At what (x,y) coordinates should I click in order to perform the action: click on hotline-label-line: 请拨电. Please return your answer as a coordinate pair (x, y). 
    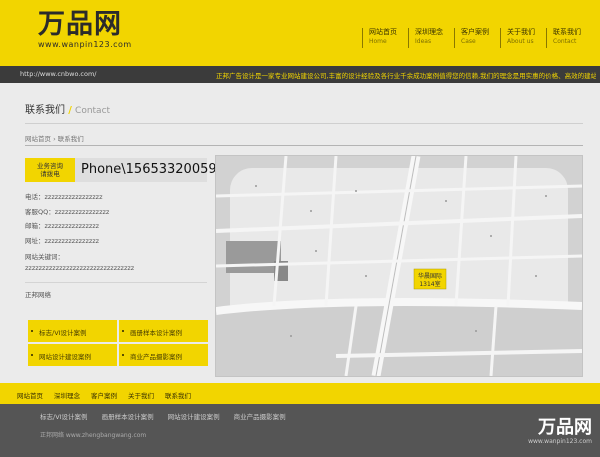
    Looking at the image, I should click on (50, 174).